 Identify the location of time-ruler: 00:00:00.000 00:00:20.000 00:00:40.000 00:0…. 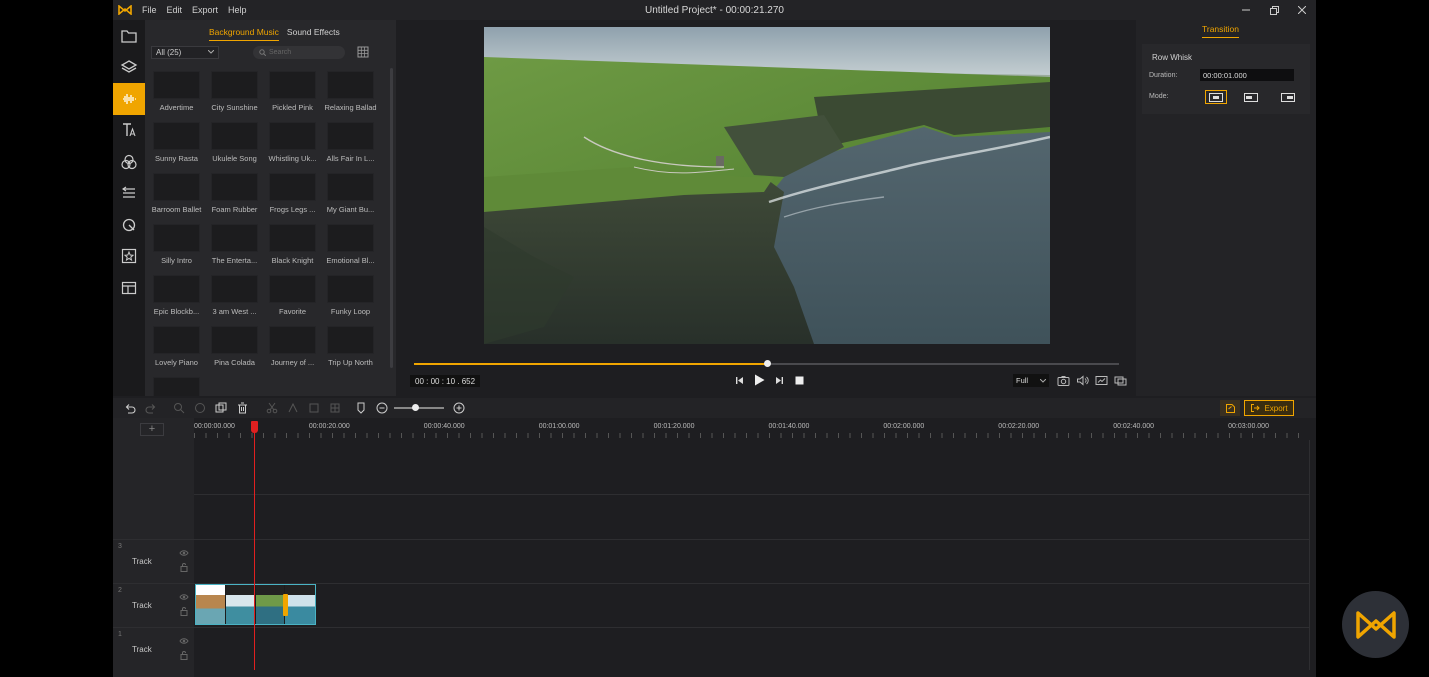
(751, 429).